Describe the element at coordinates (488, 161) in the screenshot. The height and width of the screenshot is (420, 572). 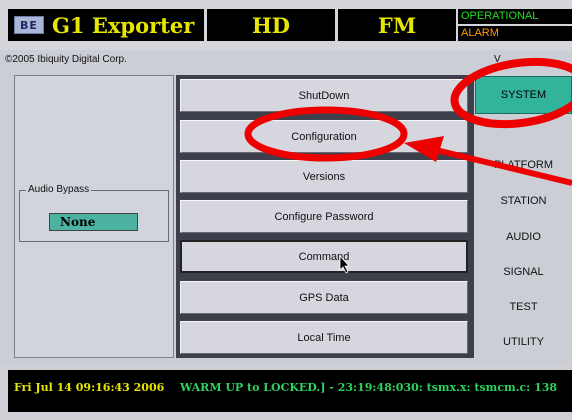
I see `red-arrow-icon` at that location.